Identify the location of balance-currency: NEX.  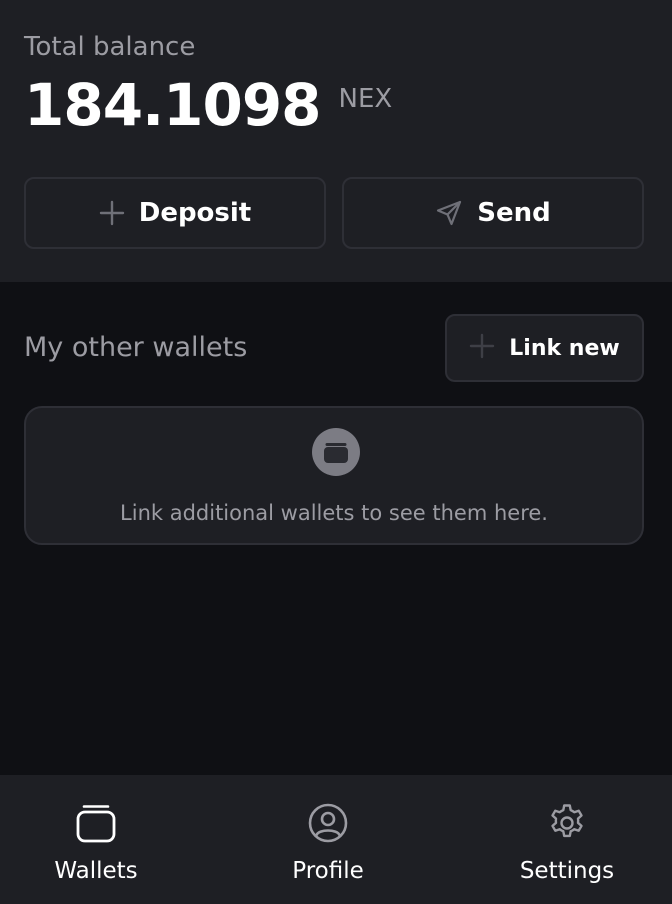
(365, 99).